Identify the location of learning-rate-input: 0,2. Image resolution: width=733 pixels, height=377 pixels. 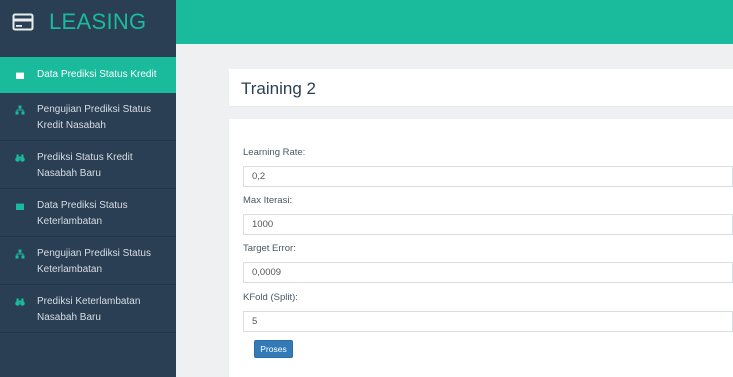
(488, 176).